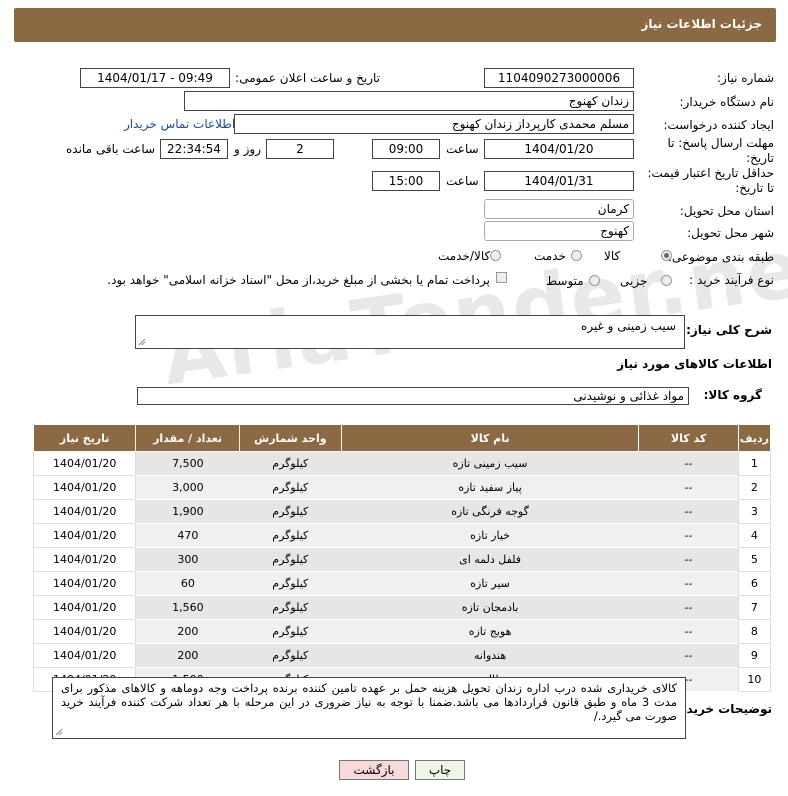 This screenshot has width=788, height=796. What do you see at coordinates (413, 396) in the screenshot?
I see `goods-group-field: مواد غذائی و نوشیدنی` at bounding box center [413, 396].